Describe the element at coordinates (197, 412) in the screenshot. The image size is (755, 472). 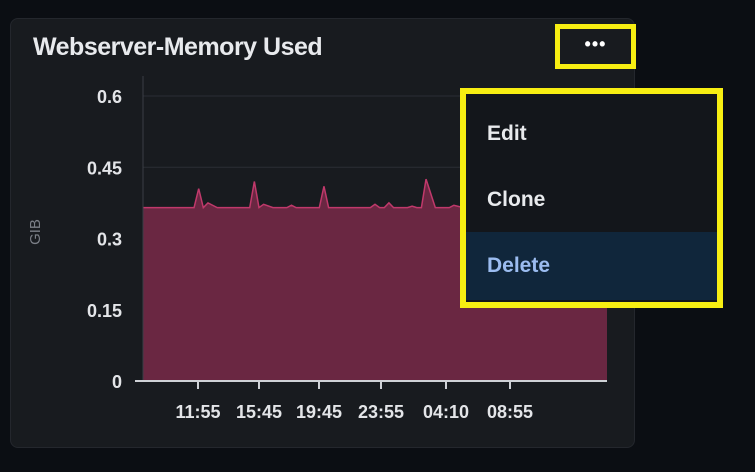
I see `x-tick-label: 11:55` at that location.